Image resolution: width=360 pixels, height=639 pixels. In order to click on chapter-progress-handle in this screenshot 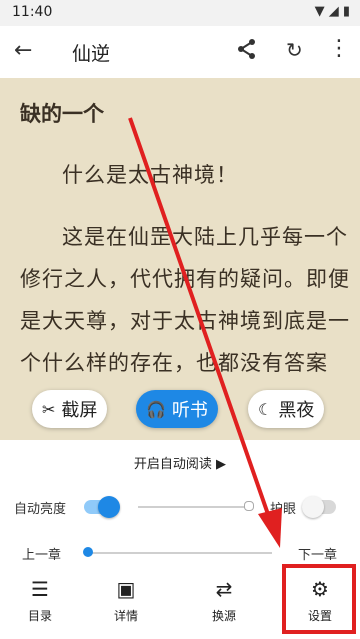, I will do `click(88, 552)`.